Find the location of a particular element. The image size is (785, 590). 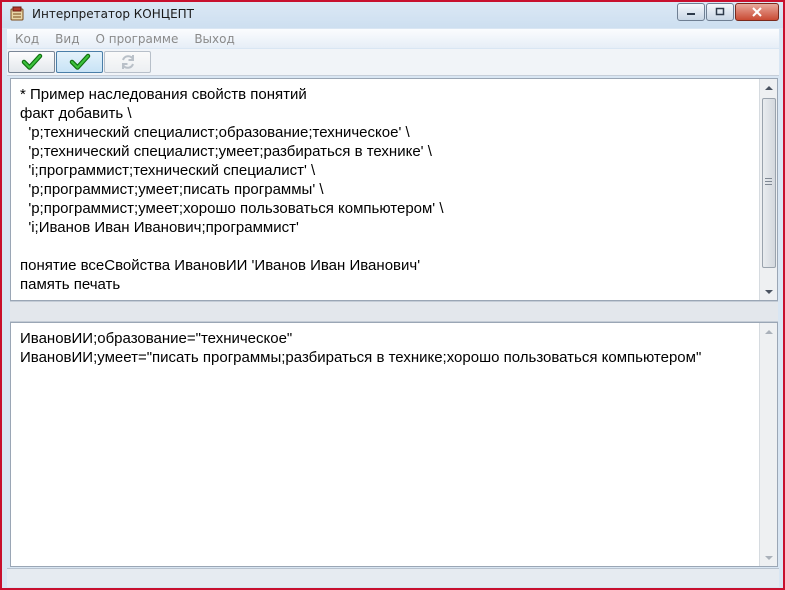

refresh-button is located at coordinates (127, 62).